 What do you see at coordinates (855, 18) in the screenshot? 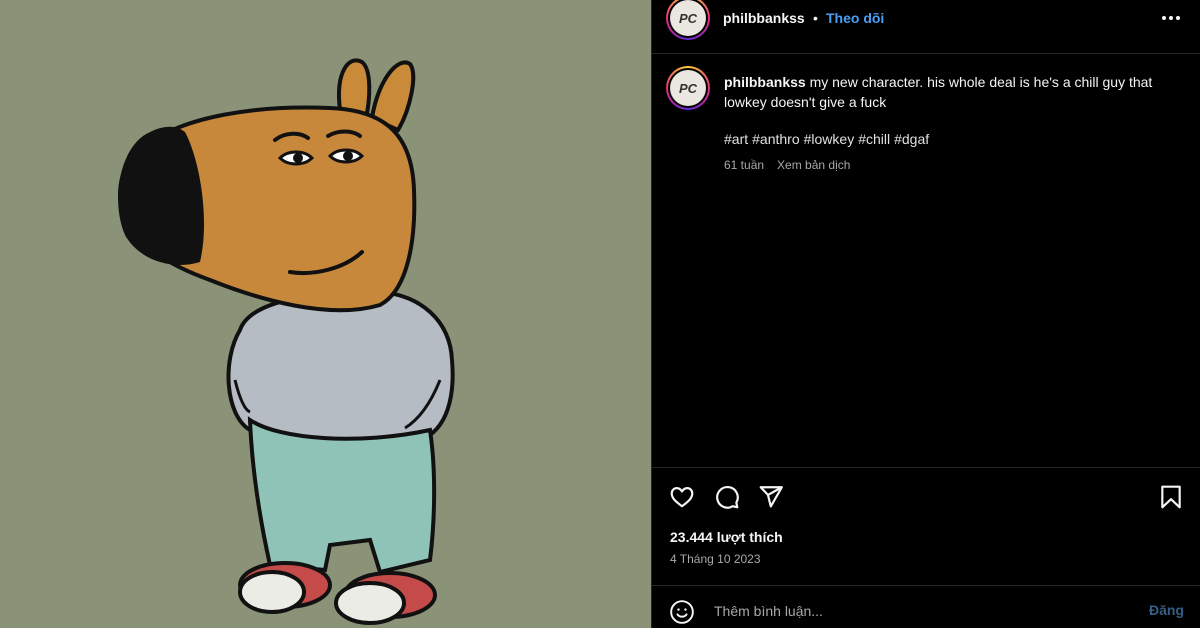
I see `follow-button: Theo dõi` at bounding box center [855, 18].